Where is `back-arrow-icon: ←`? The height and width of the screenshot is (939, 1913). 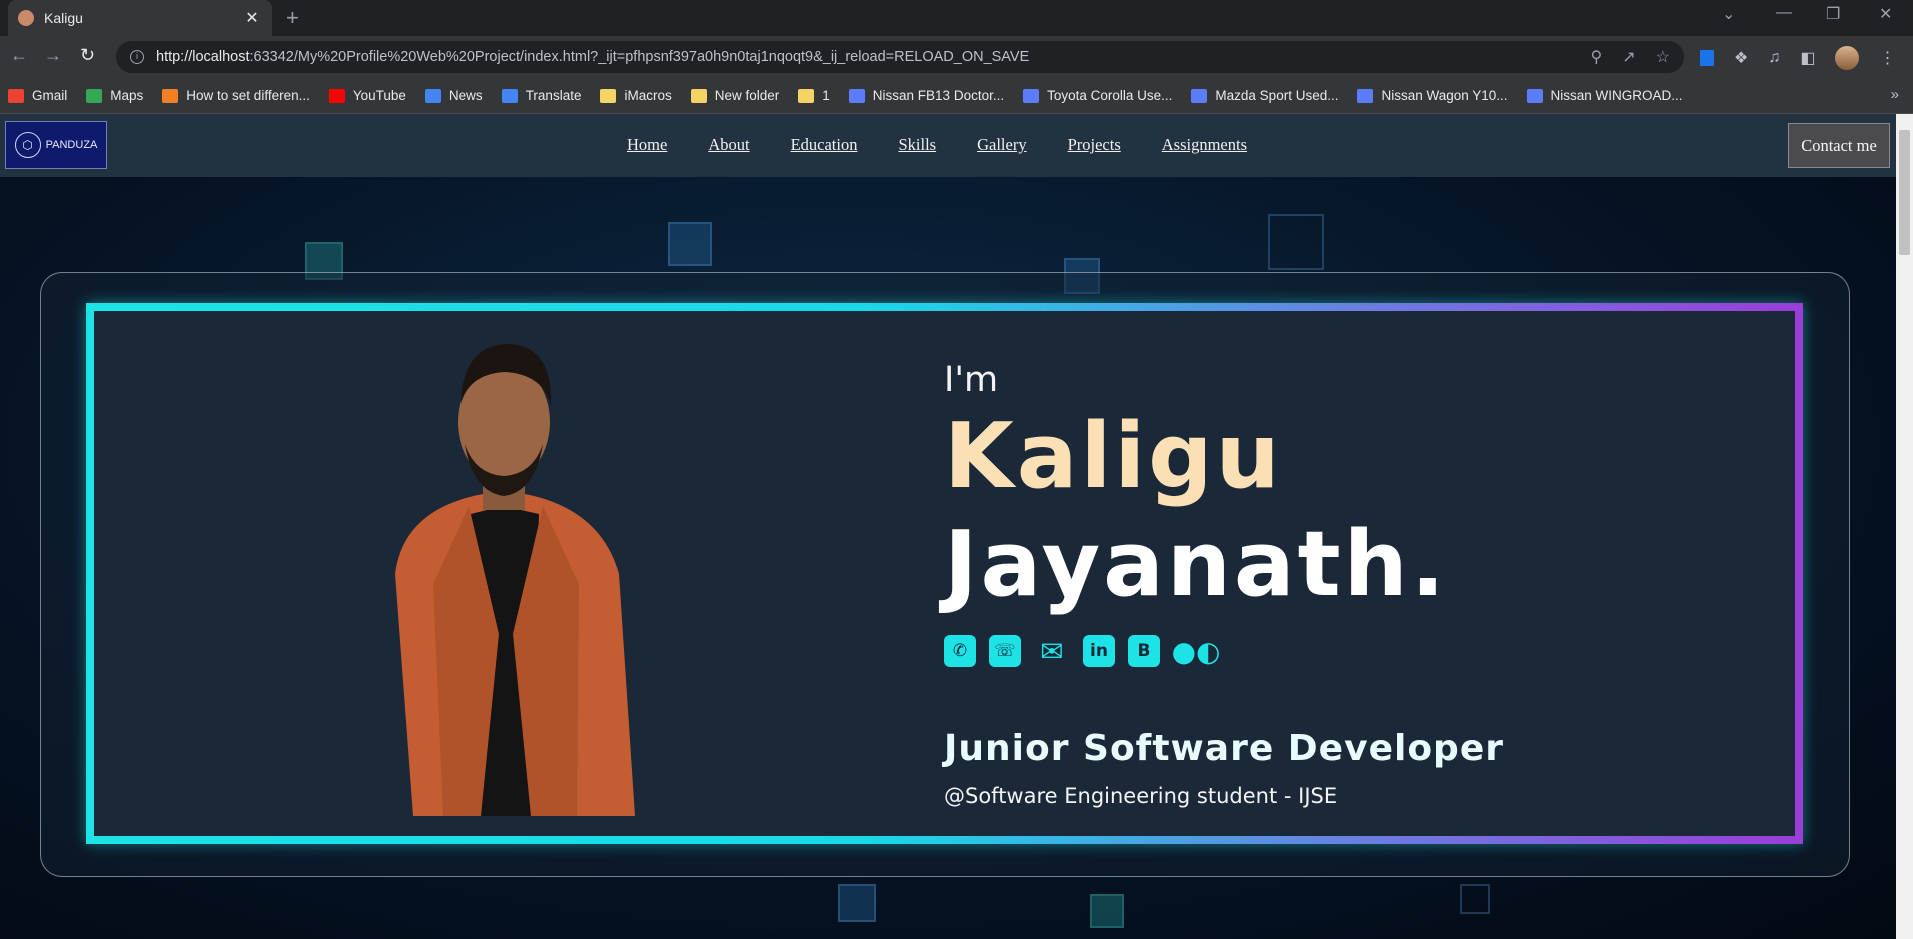
back-arrow-icon: ← is located at coordinates (19, 55).